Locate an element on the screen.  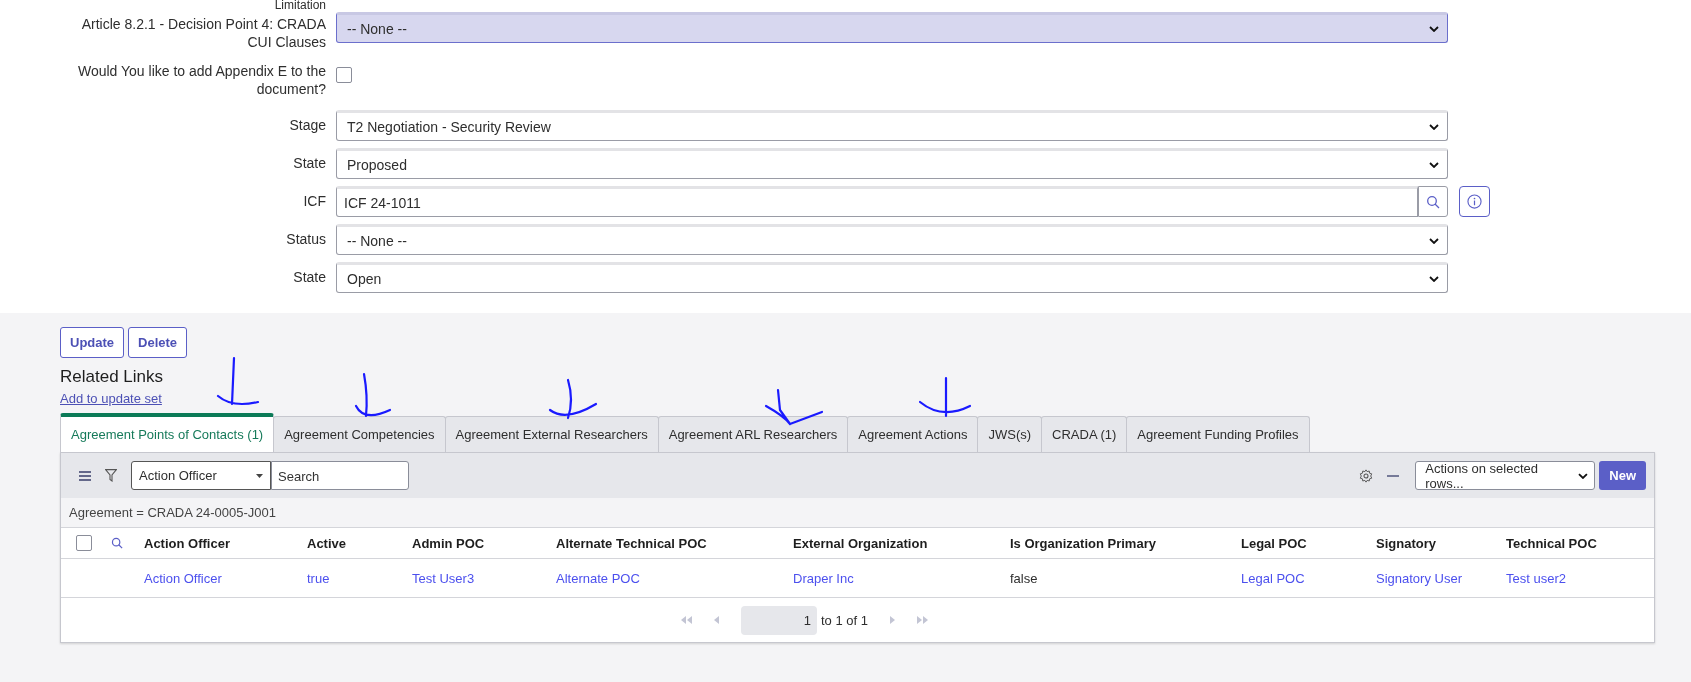
info-icon is located at coordinates (1474, 201).